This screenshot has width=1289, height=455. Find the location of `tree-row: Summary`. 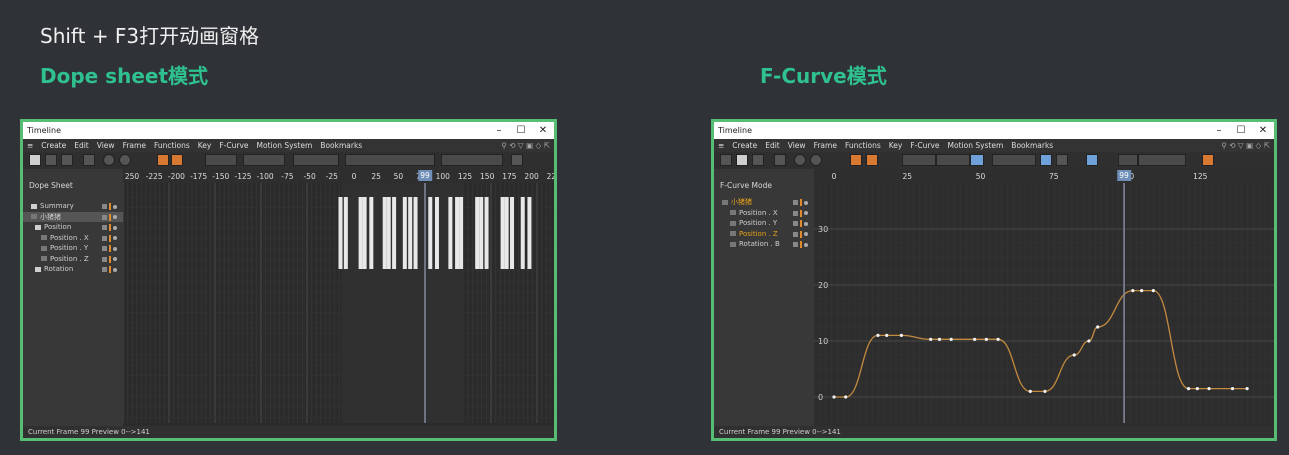

tree-row: Summary is located at coordinates (73, 206).